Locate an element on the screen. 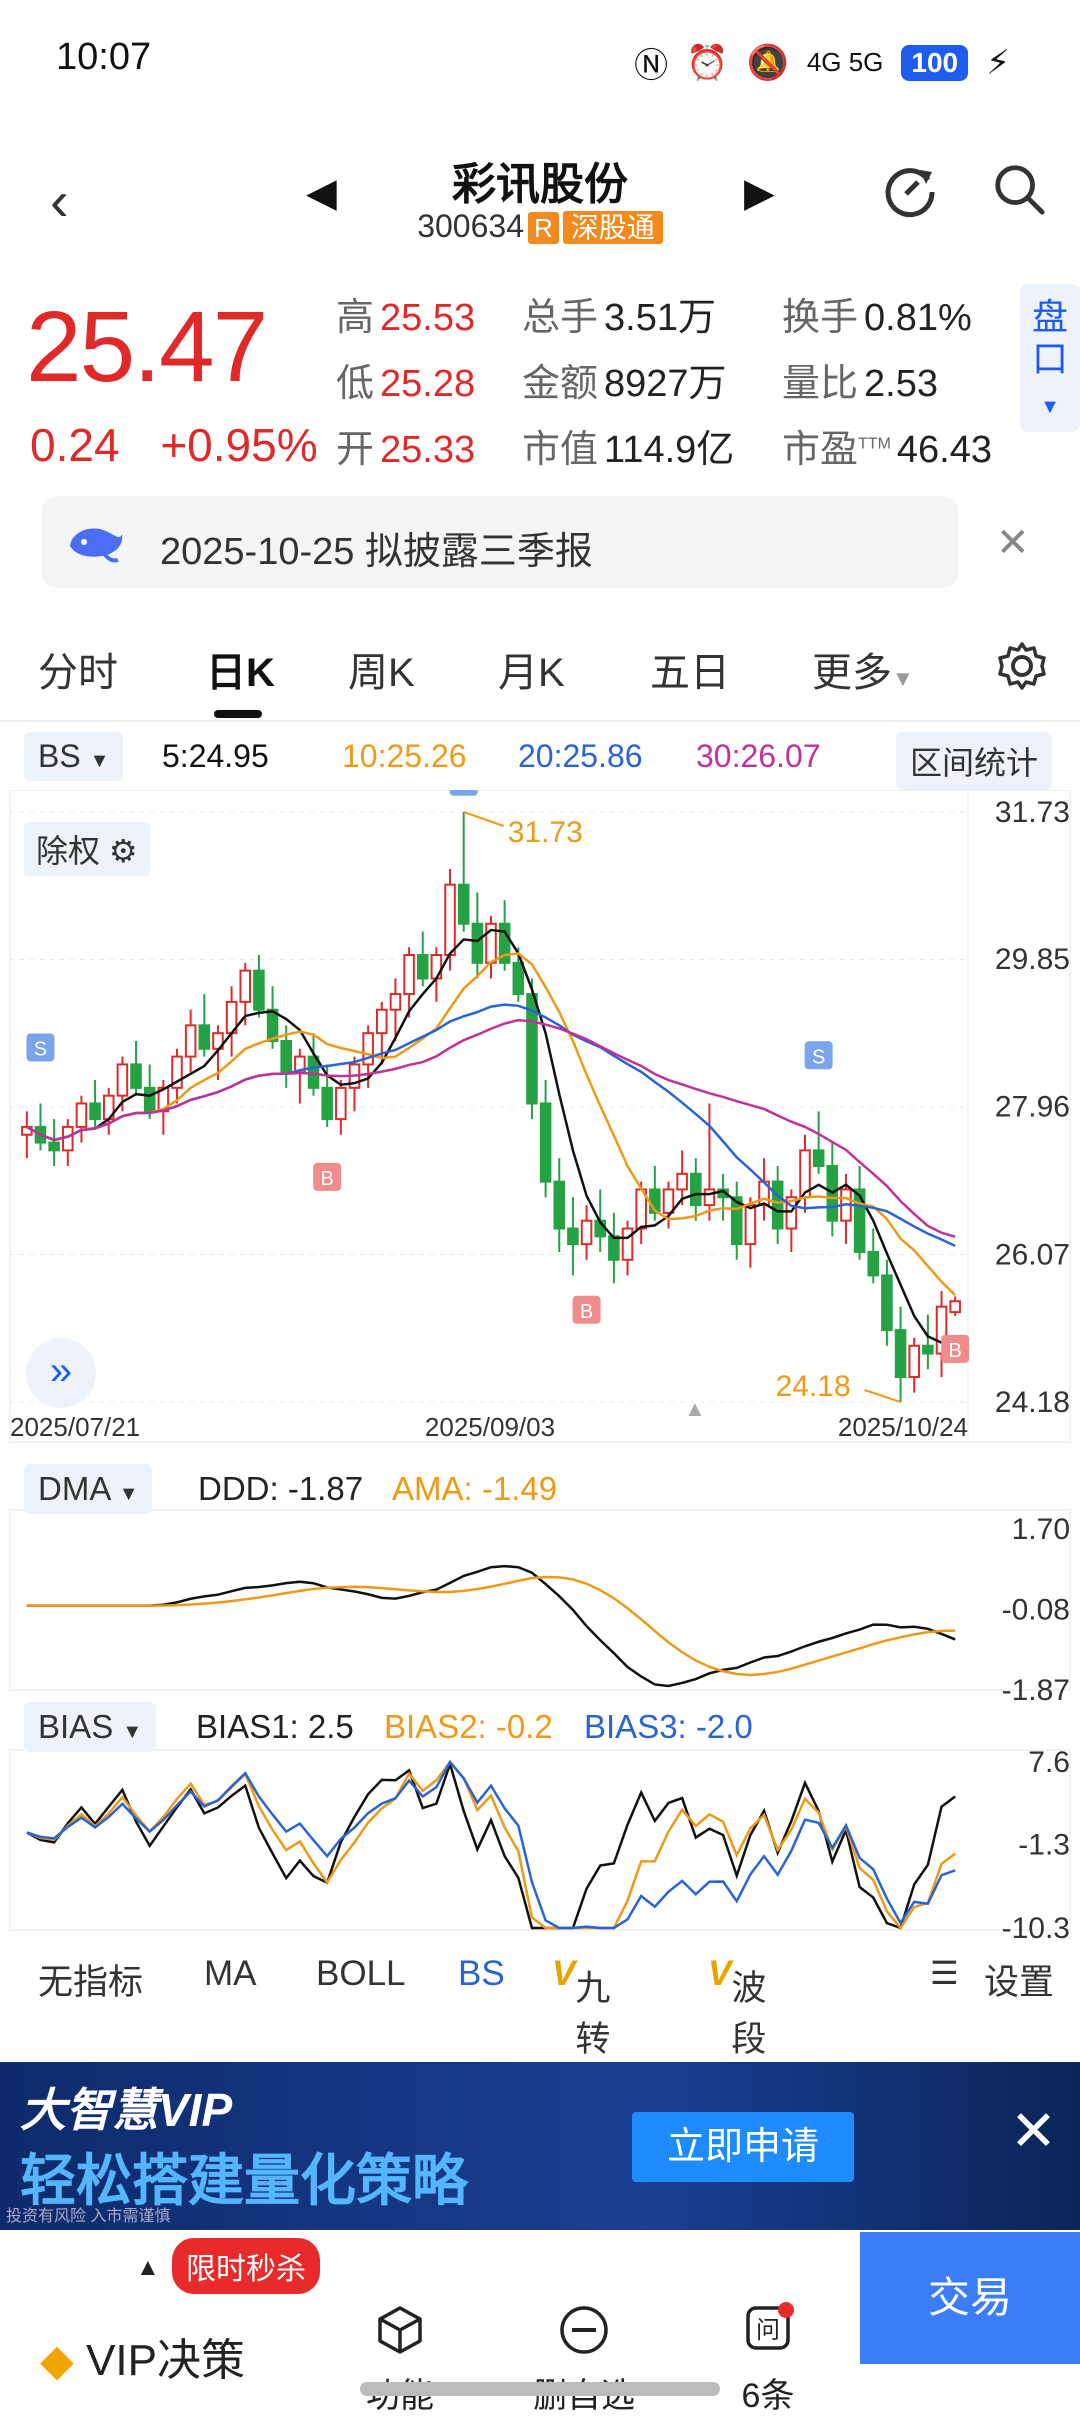  banner-apply-button: 立即申请 is located at coordinates (743, 2147).